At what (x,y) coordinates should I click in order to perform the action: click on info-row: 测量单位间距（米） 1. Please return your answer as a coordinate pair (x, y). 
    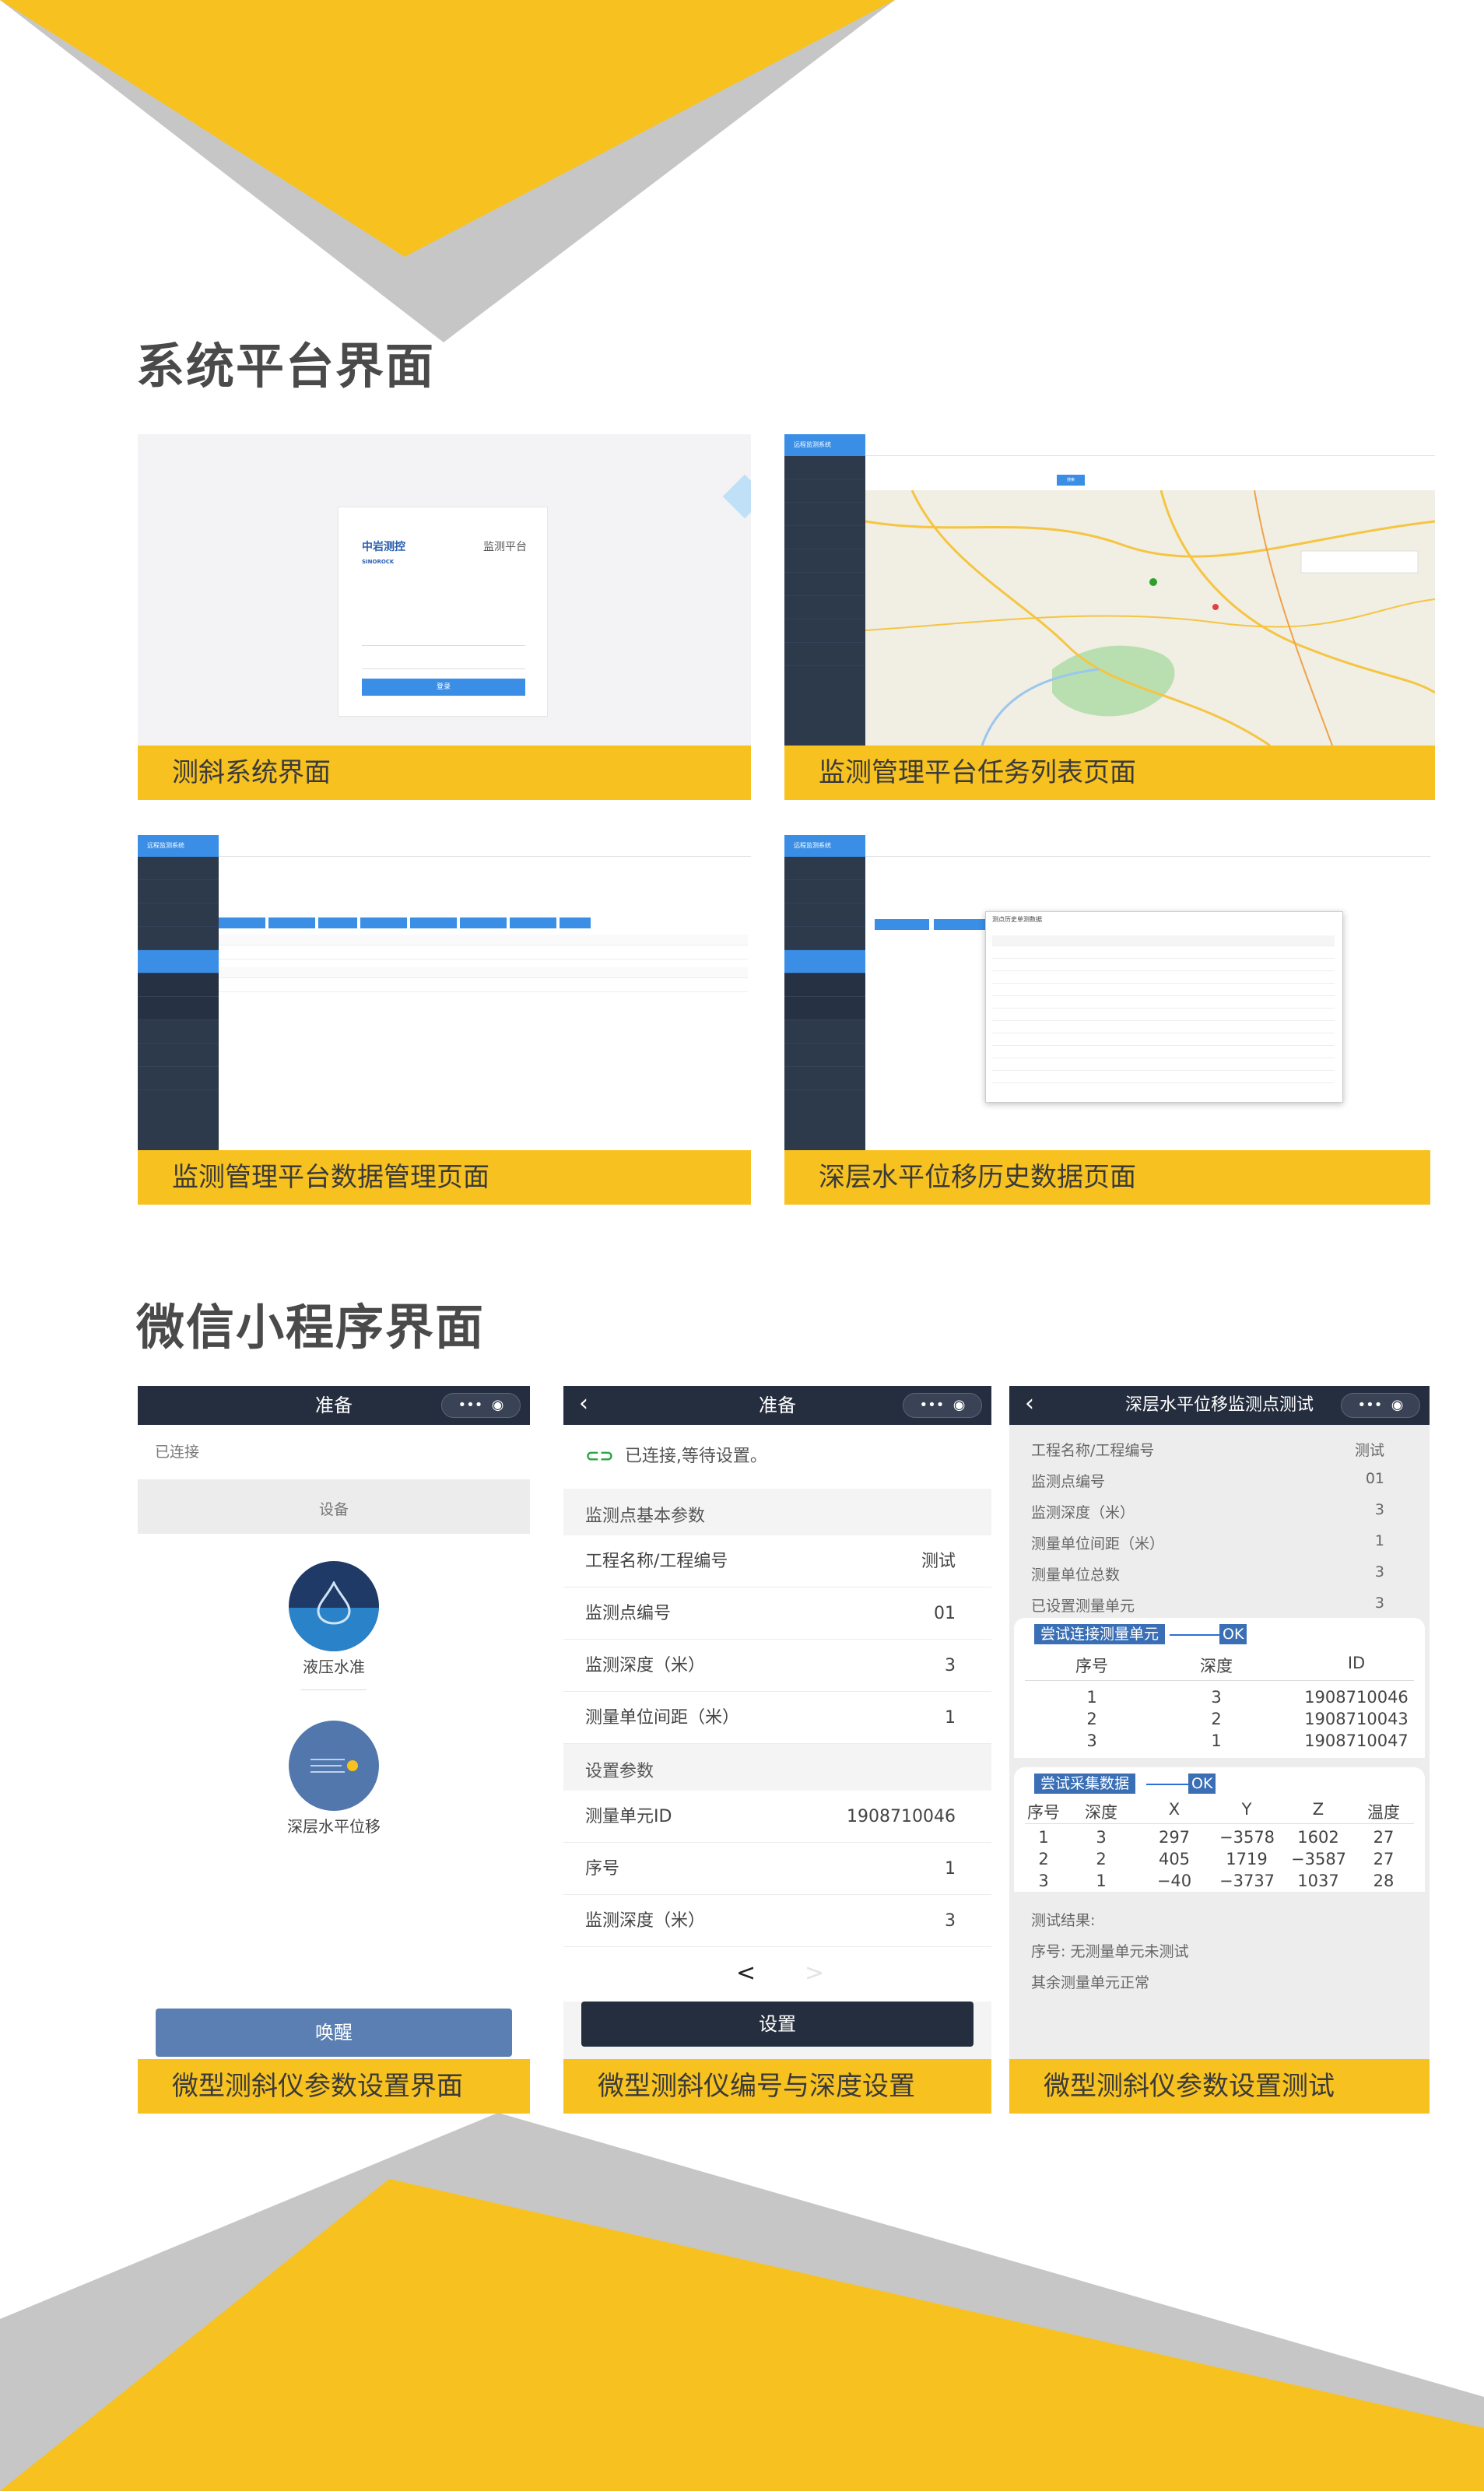
    Looking at the image, I should click on (1207, 1542).